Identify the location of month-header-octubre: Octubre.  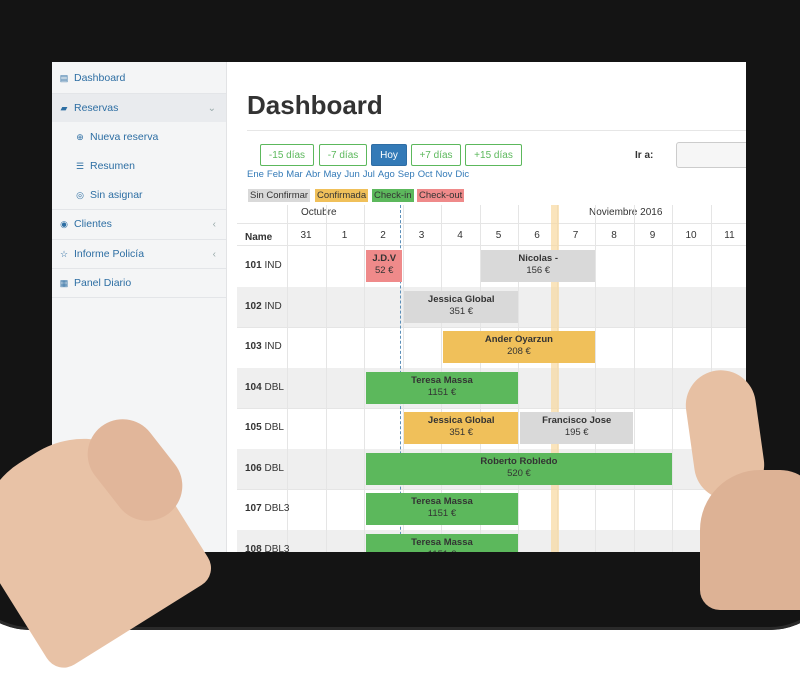
(319, 212).